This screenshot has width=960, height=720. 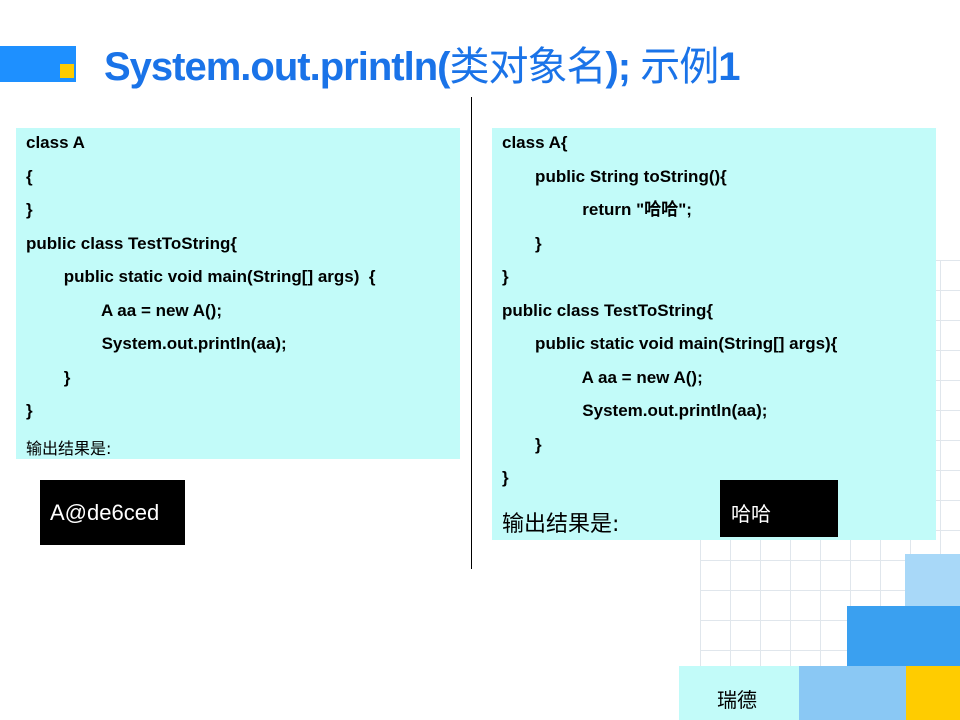 I want to click on output-box-right: 哈哈, so click(x=779, y=508).